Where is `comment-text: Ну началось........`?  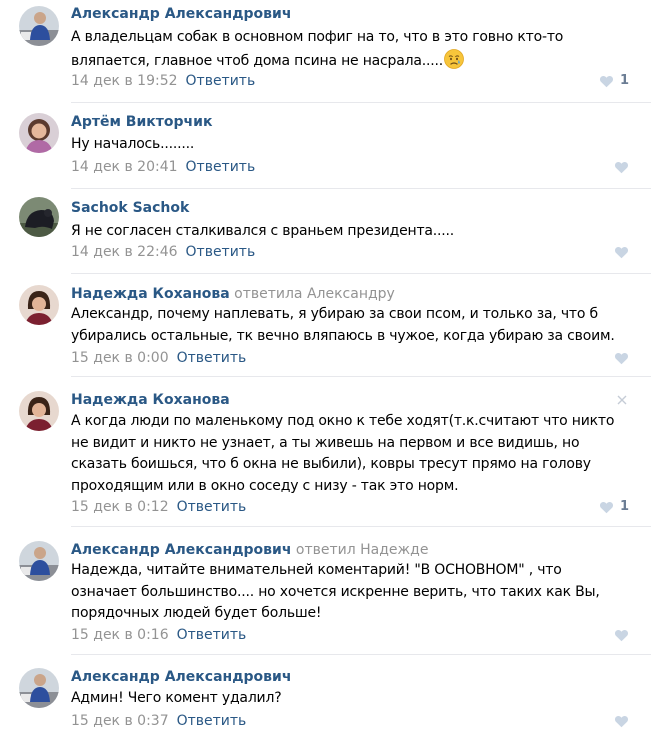
comment-text: Ну началось........ is located at coordinates (351, 145).